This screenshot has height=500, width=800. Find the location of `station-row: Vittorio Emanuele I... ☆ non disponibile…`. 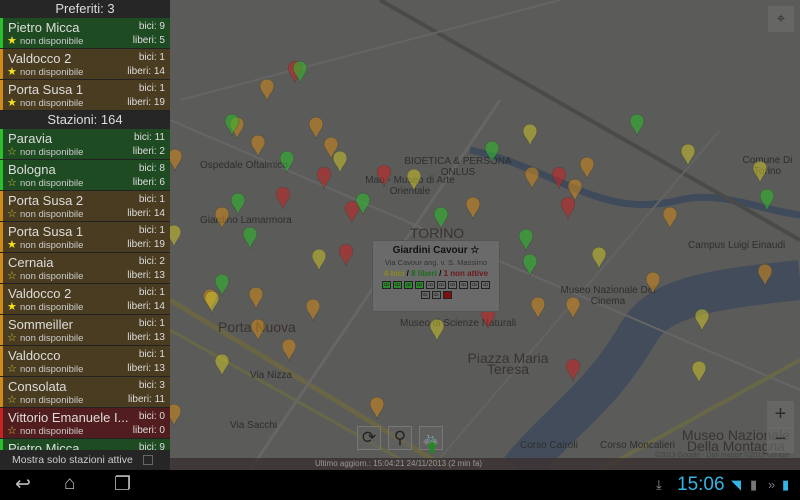

station-row: Vittorio Emanuele I... ☆ non disponibile… is located at coordinates (85, 423).